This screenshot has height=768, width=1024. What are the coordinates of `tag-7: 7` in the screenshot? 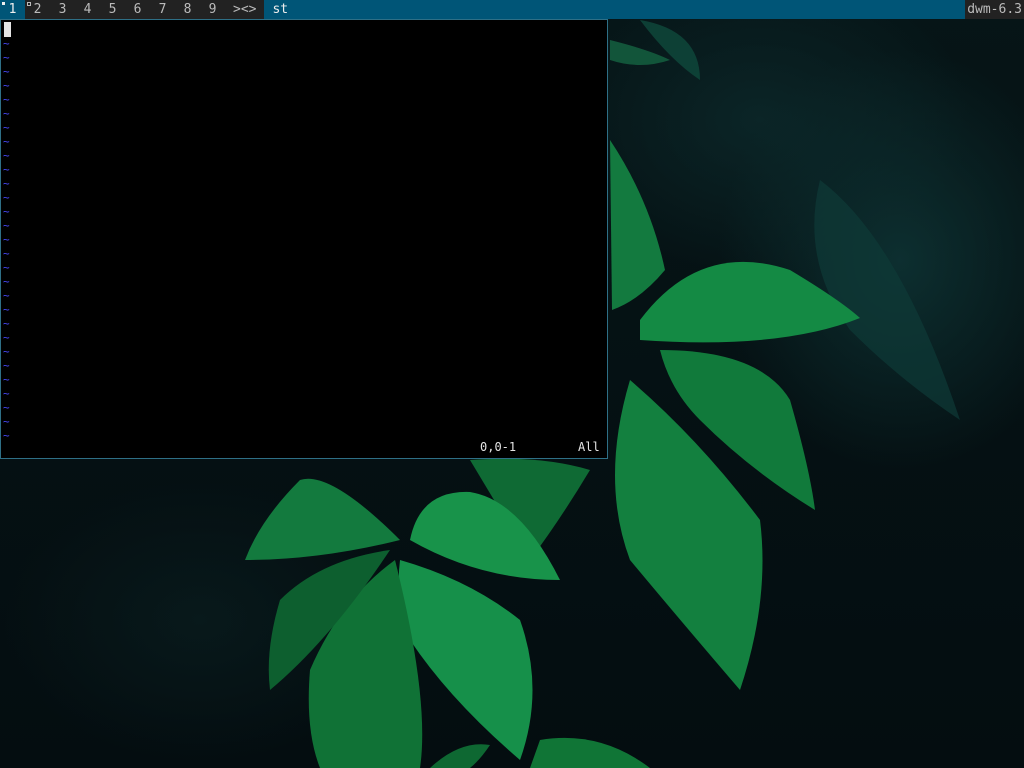 It's located at (162, 9).